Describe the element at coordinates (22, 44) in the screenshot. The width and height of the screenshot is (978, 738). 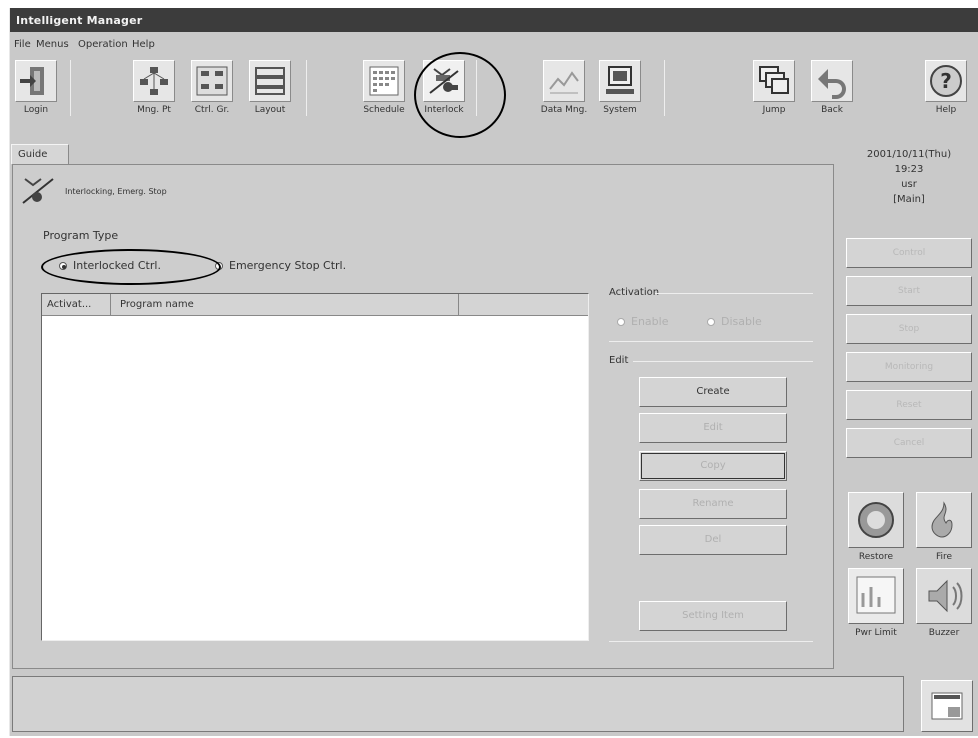
I see `menu-file: File` at that location.